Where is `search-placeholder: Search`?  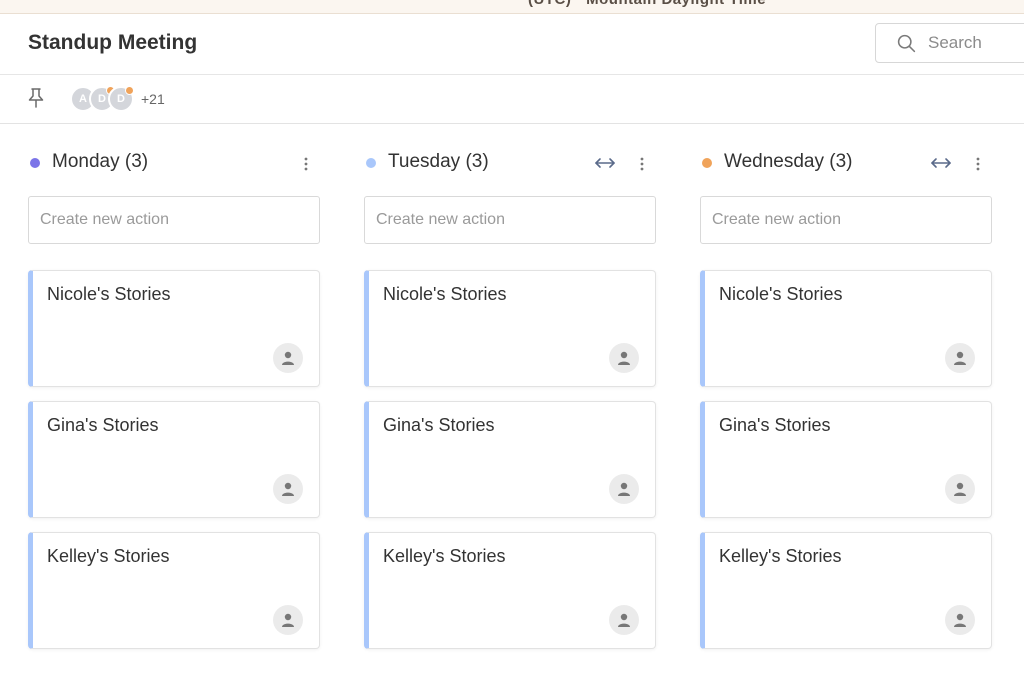 search-placeholder: Search is located at coordinates (955, 42).